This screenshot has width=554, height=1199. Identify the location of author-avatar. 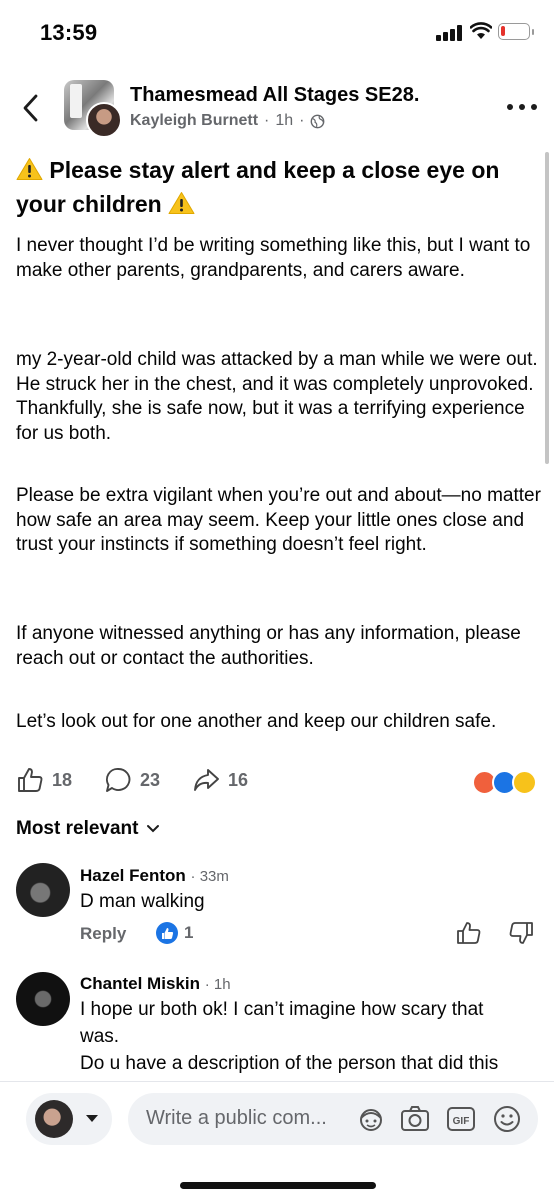
(104, 120).